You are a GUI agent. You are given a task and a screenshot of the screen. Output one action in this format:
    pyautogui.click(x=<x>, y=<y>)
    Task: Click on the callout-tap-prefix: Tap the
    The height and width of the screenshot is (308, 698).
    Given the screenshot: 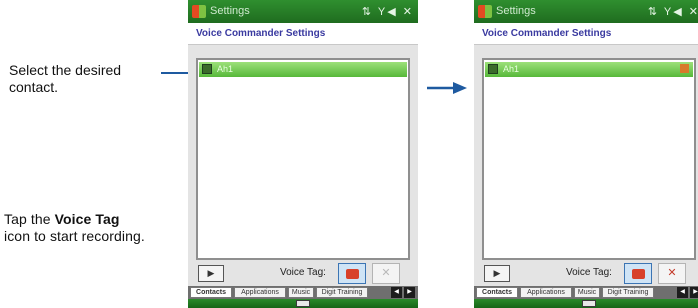 What is the action you would take?
    pyautogui.click(x=27, y=219)
    